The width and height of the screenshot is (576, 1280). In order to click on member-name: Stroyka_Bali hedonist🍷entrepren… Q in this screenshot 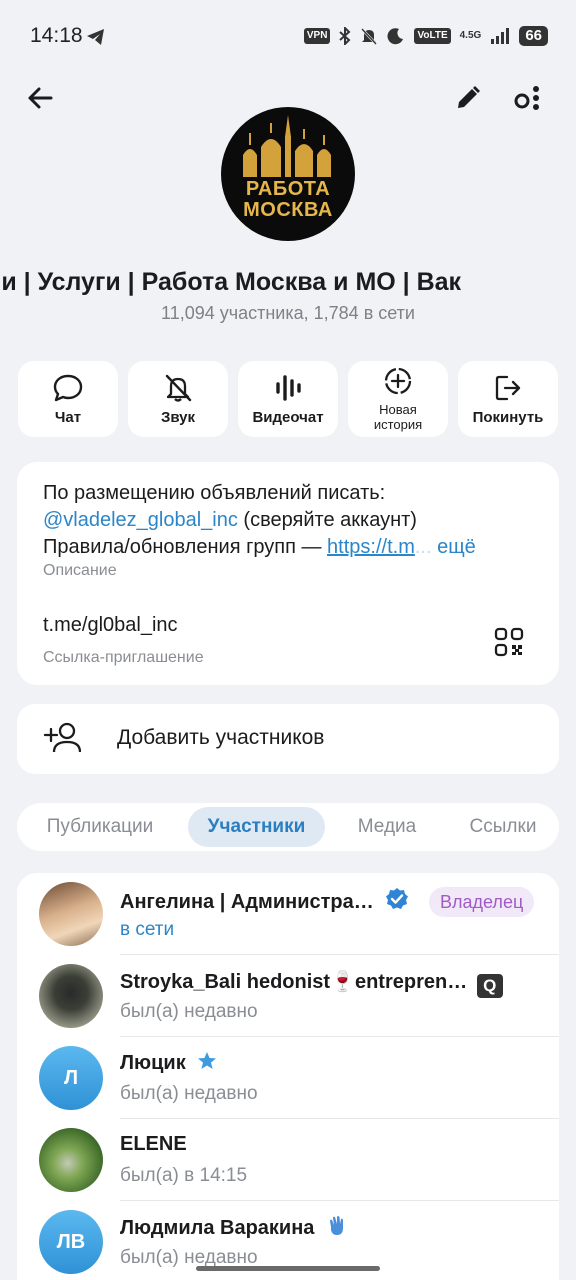, I will do `click(311, 983)`.